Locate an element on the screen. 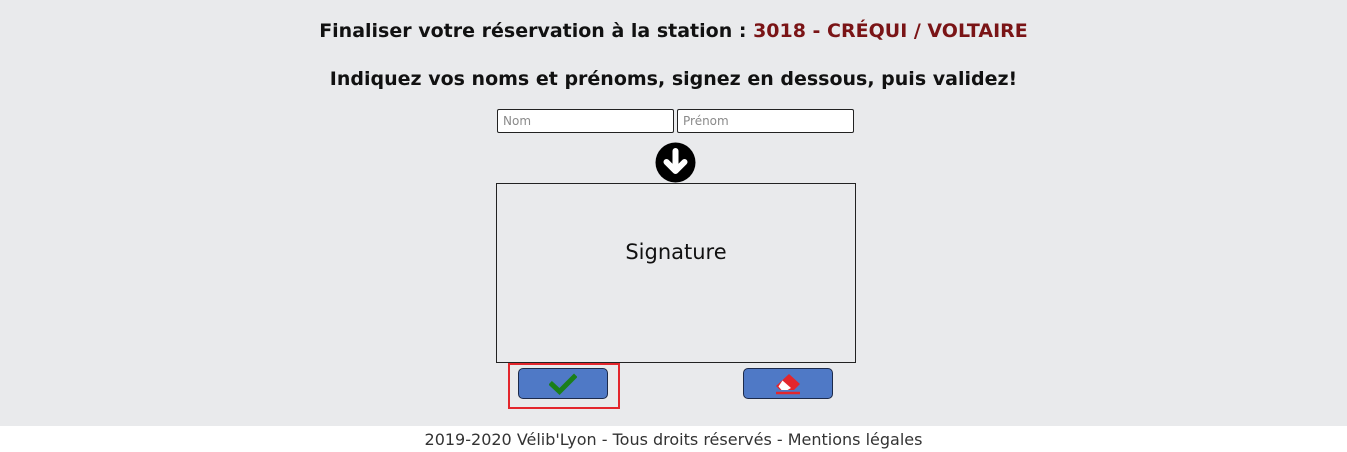  nom-input is located at coordinates (585, 121).